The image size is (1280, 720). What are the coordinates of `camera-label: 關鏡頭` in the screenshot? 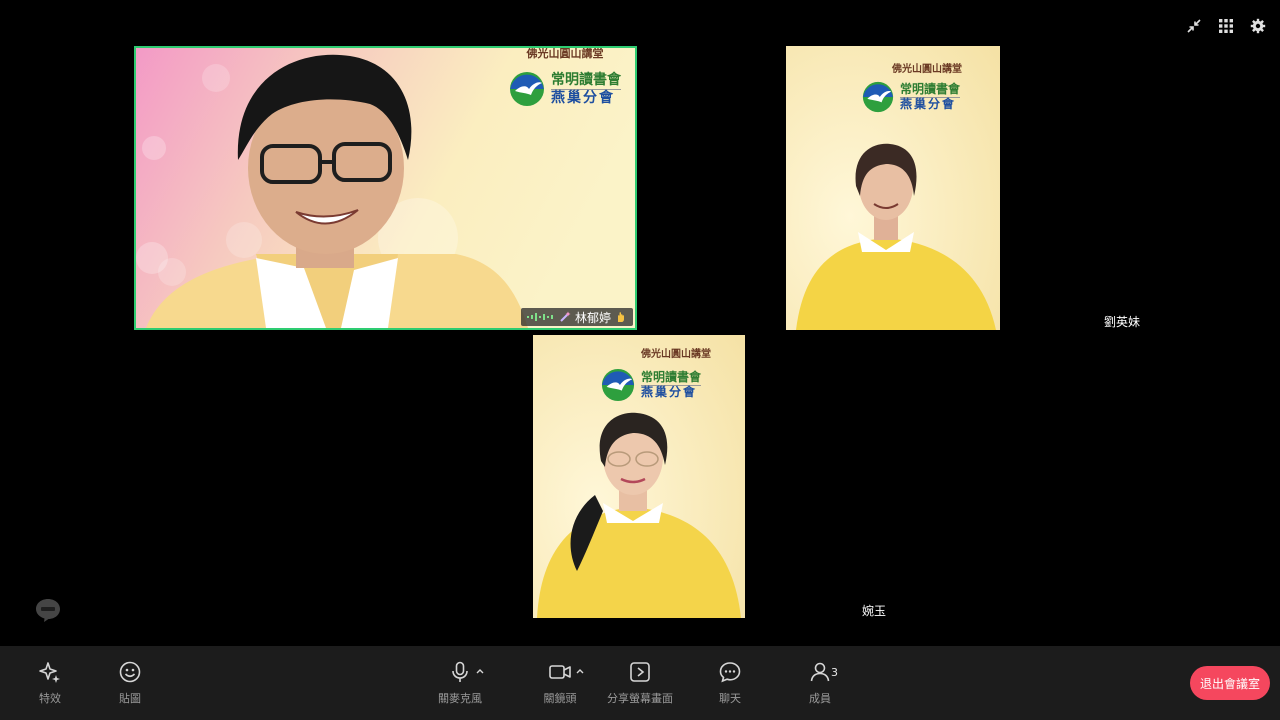 It's located at (560, 698).